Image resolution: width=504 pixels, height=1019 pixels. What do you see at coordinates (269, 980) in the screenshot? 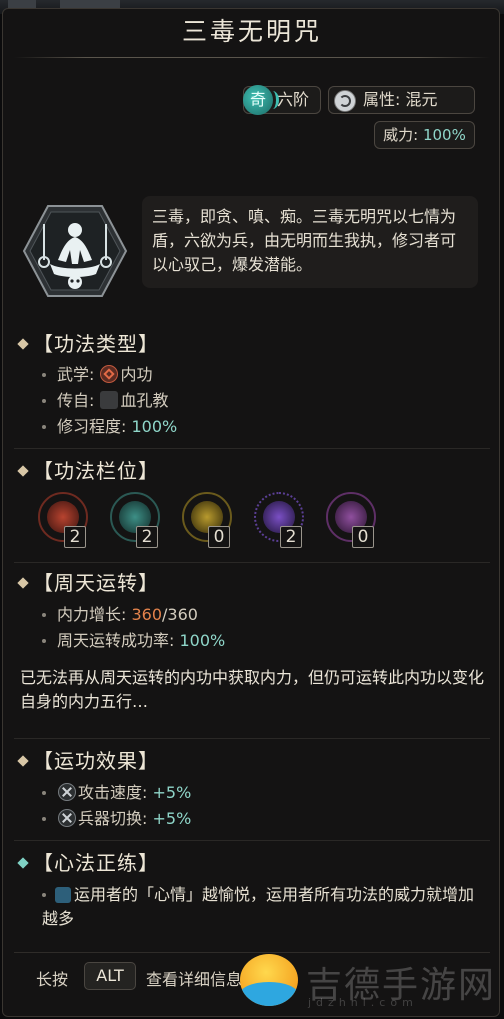
I see `watermark-logo-icon` at bounding box center [269, 980].